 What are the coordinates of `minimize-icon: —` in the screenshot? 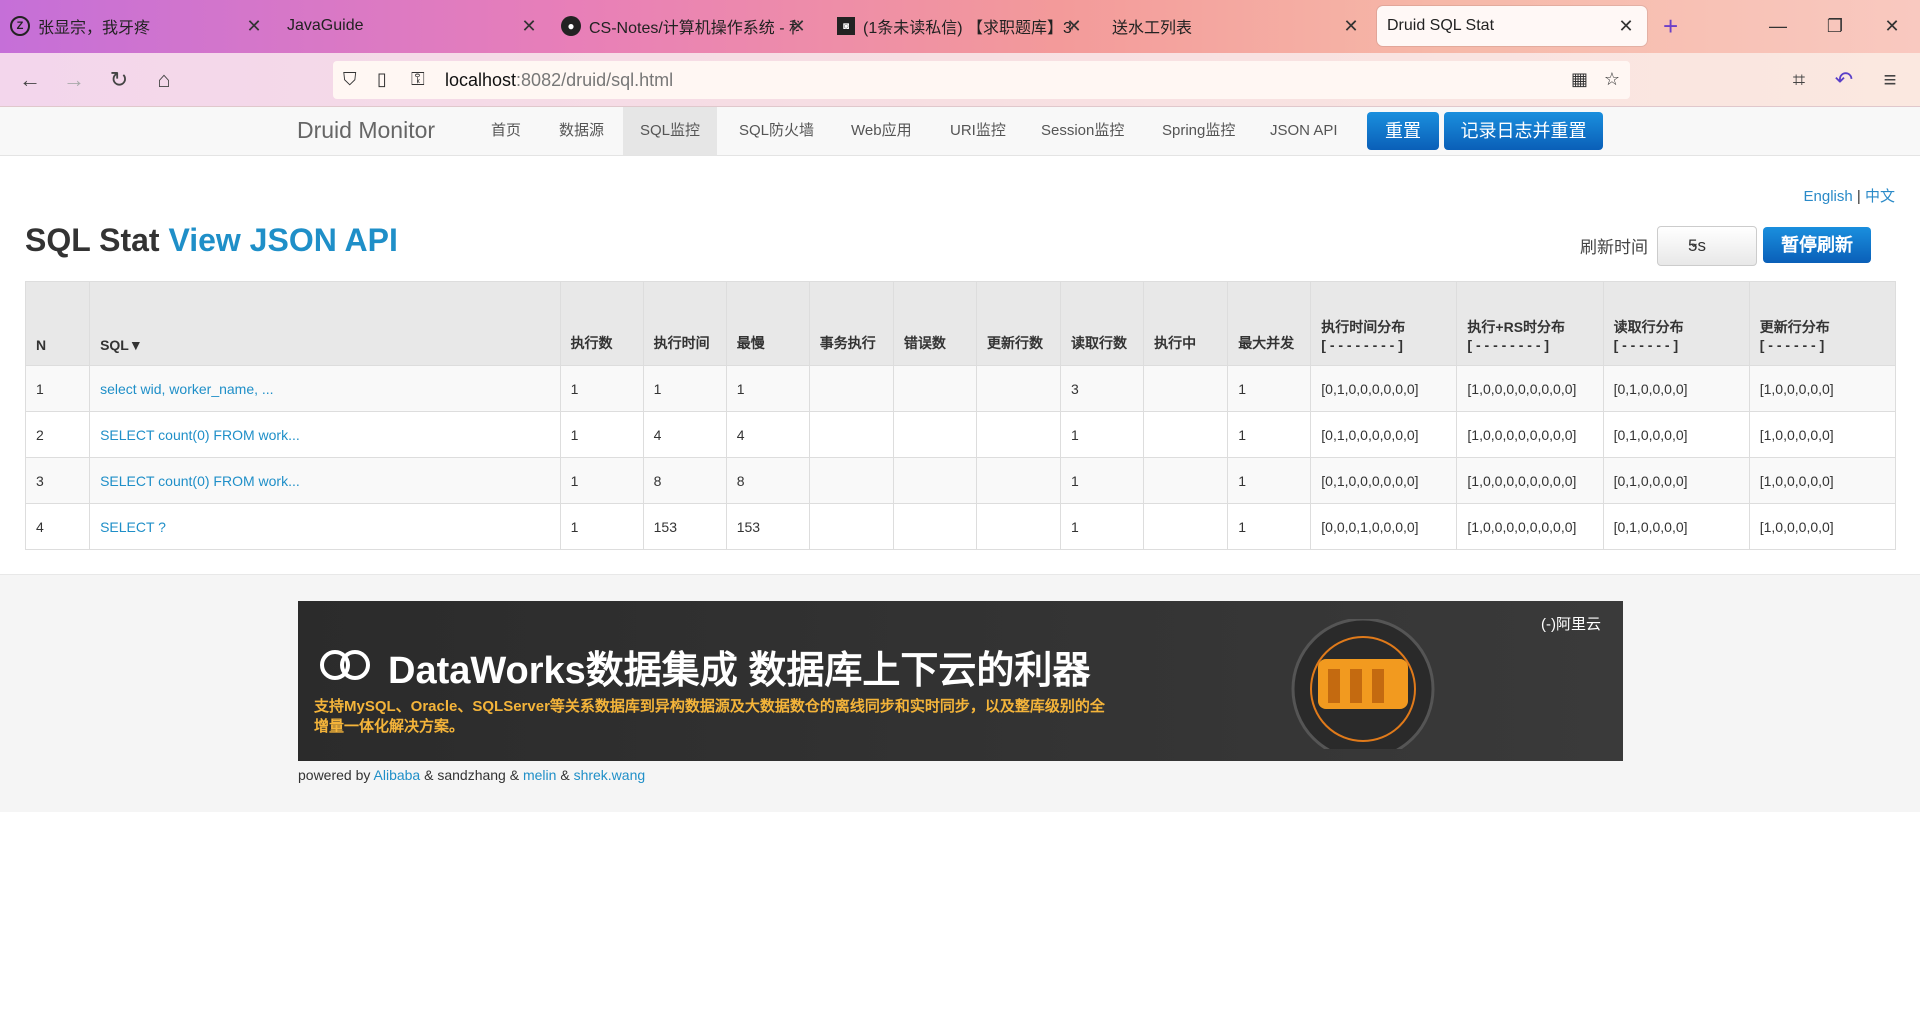 It's located at (1778, 26).